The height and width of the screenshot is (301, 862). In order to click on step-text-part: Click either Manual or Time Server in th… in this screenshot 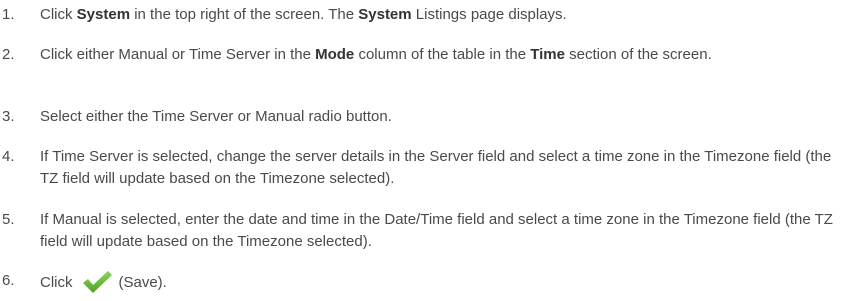, I will do `click(178, 54)`.